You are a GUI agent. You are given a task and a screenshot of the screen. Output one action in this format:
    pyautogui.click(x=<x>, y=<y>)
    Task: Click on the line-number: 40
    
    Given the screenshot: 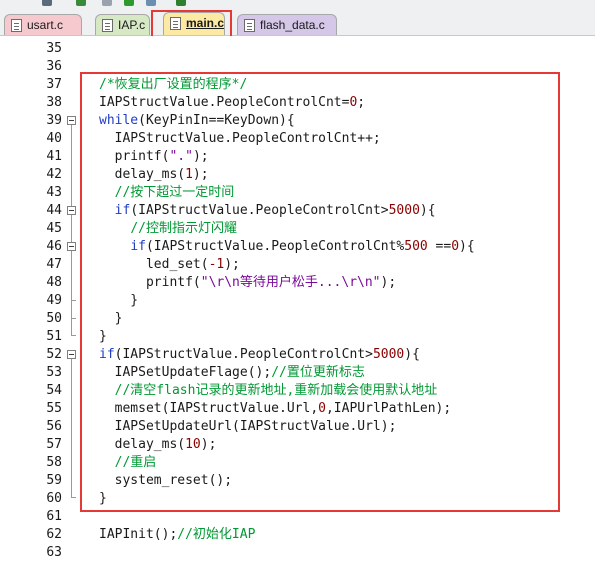 What is the action you would take?
    pyautogui.click(x=54, y=138)
    